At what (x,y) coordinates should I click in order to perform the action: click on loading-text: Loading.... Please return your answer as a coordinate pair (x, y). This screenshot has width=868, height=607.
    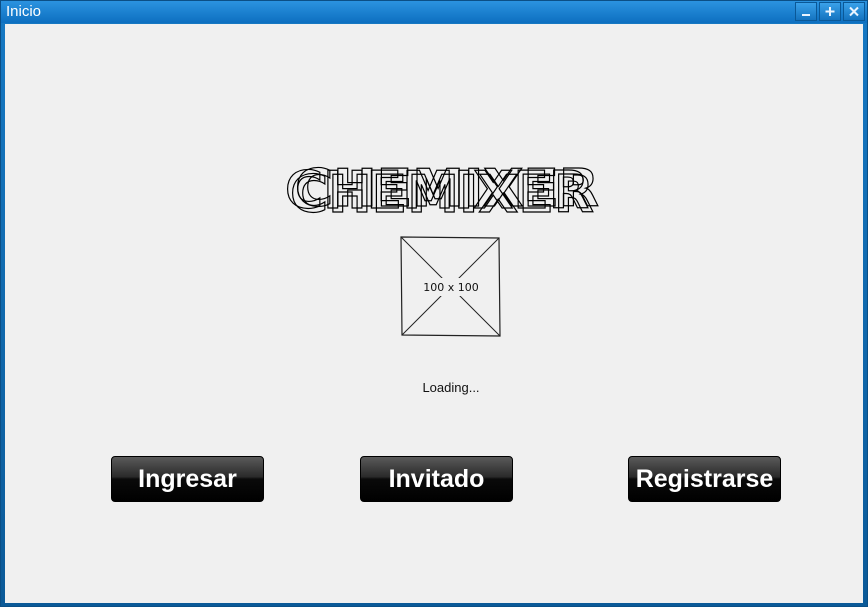
    Looking at the image, I should click on (451, 387).